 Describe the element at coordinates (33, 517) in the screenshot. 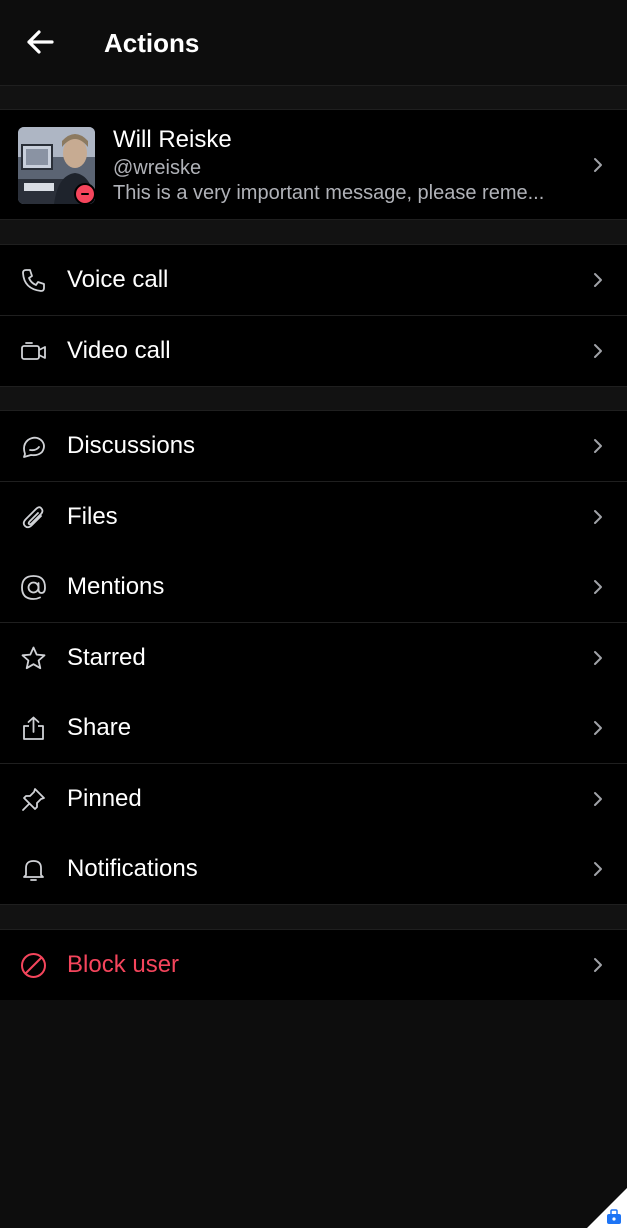

I see `paperclip-icon` at that location.